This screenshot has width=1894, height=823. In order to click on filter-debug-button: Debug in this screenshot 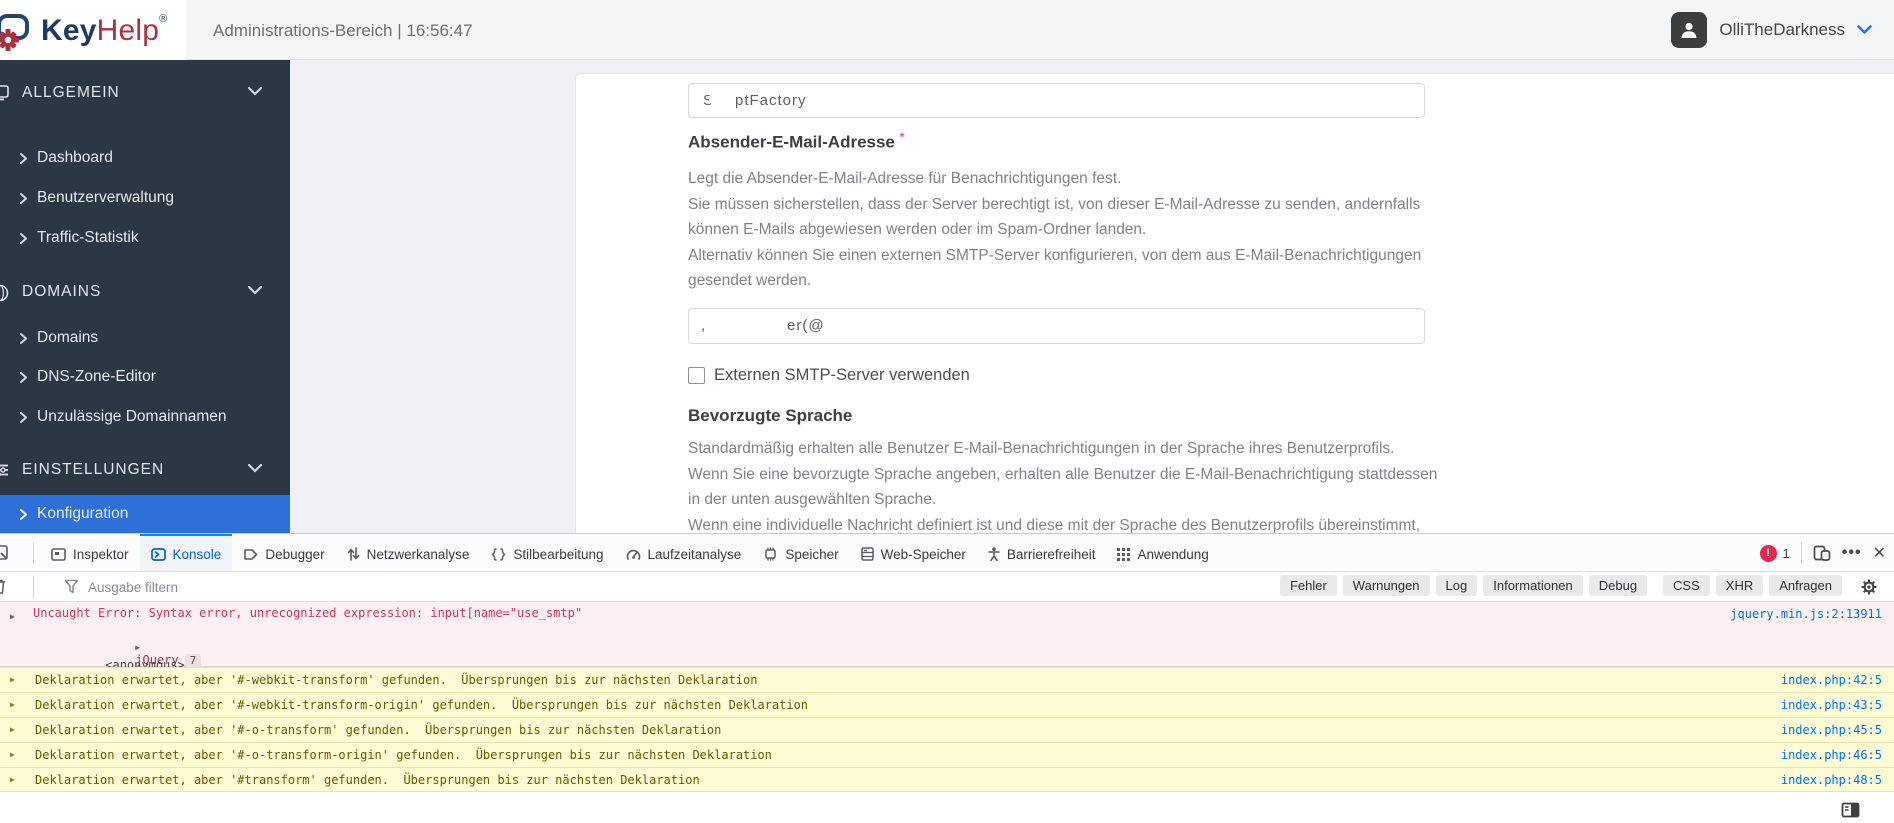, I will do `click(1618, 585)`.